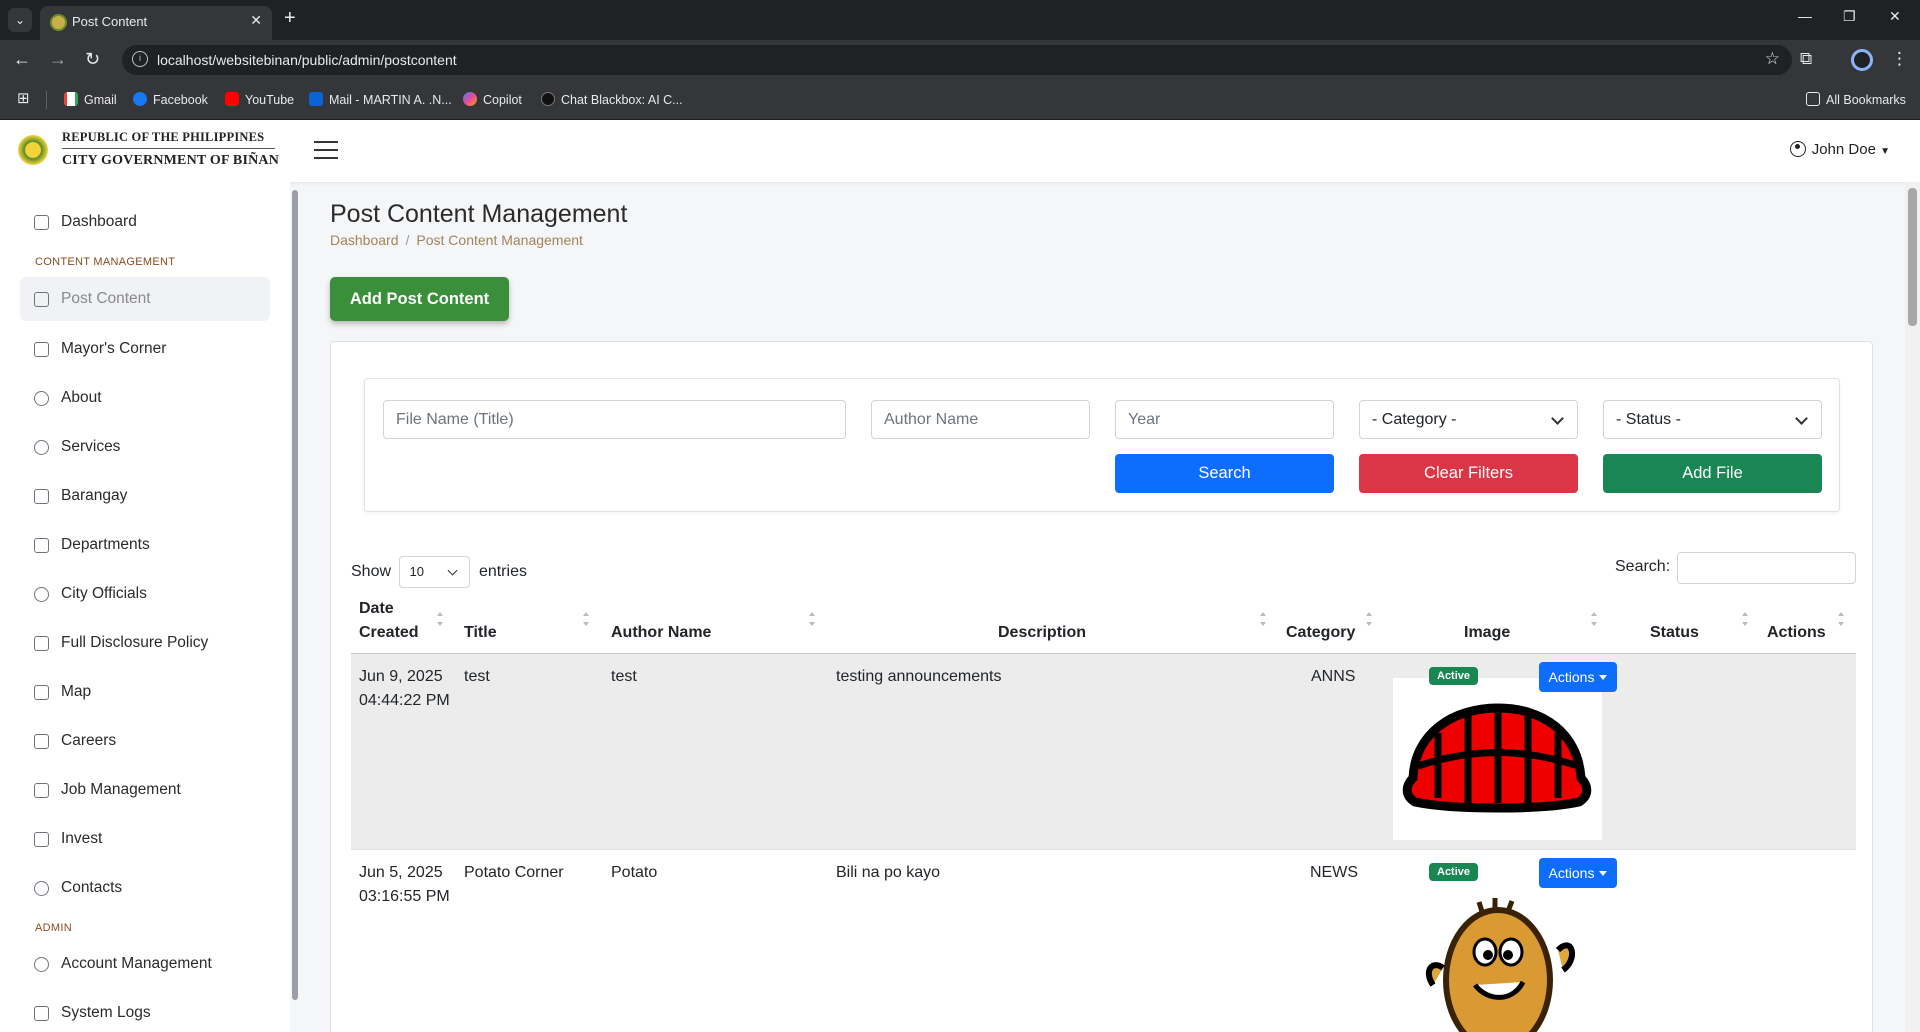  I want to click on page-title: Post Content Management, so click(479, 214).